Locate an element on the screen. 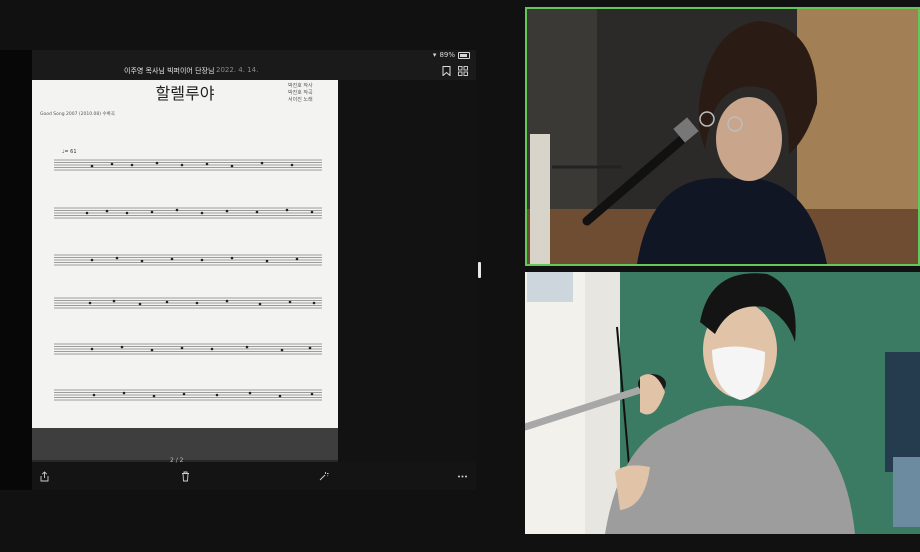 This screenshot has height=552, width=920. status-indicators: ▾ 89% is located at coordinates (451, 55).